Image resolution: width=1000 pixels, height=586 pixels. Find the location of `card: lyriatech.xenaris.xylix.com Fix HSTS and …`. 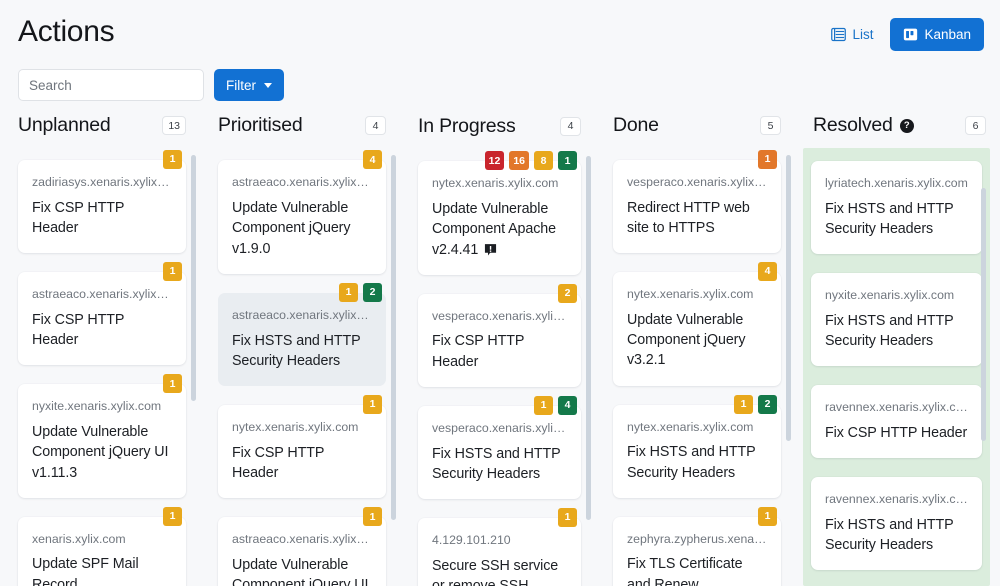

card: lyriatech.xenaris.xylix.com Fix HSTS and … is located at coordinates (896, 207).